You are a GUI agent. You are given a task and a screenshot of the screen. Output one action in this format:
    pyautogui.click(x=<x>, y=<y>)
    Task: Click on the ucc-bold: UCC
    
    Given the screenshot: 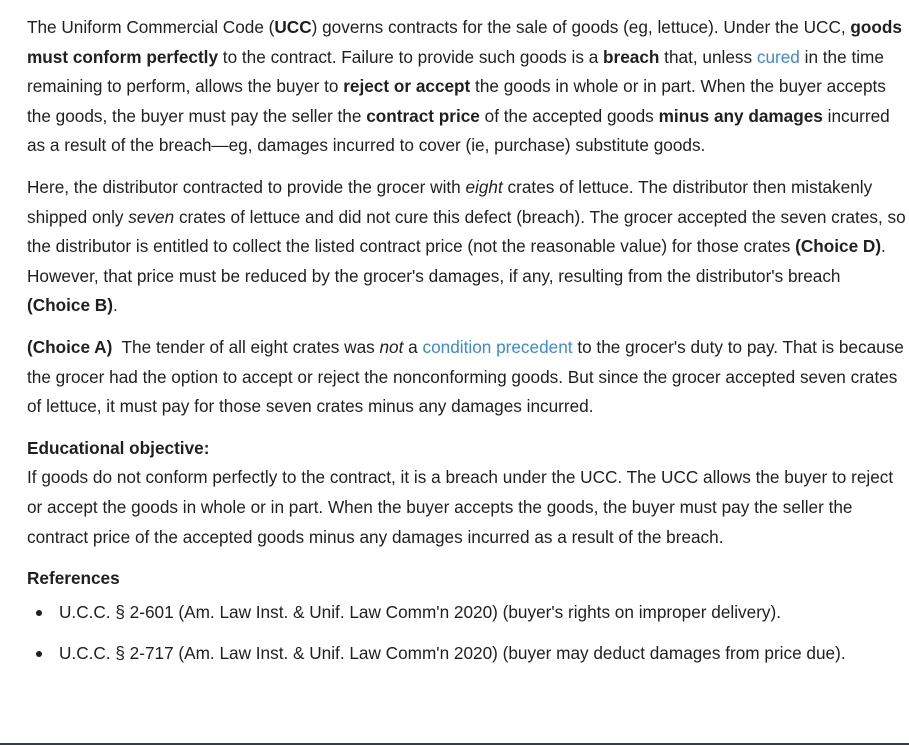 What is the action you would take?
    pyautogui.click(x=293, y=27)
    